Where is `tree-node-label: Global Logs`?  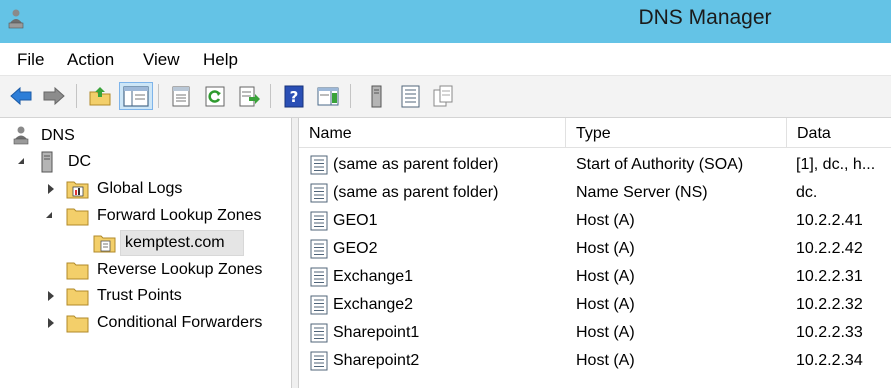 tree-node-label: Global Logs is located at coordinates (140, 188).